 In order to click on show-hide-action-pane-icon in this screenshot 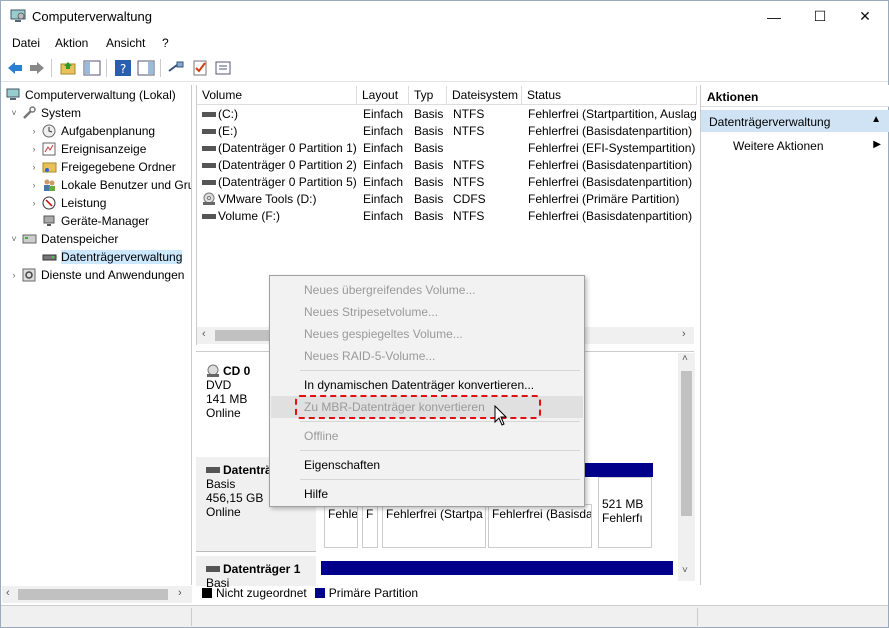, I will do `click(146, 68)`.